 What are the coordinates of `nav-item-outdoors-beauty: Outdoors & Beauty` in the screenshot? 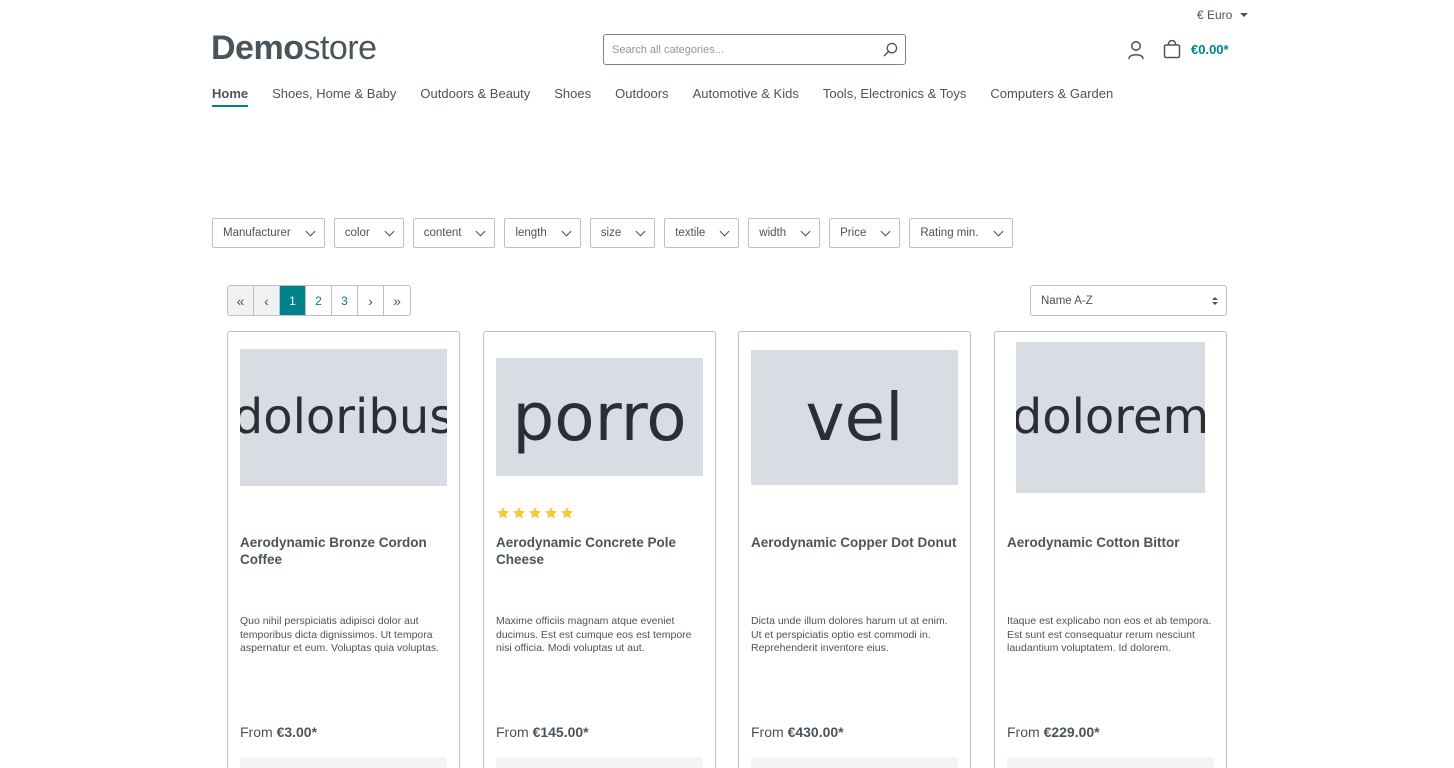 It's located at (475, 96).